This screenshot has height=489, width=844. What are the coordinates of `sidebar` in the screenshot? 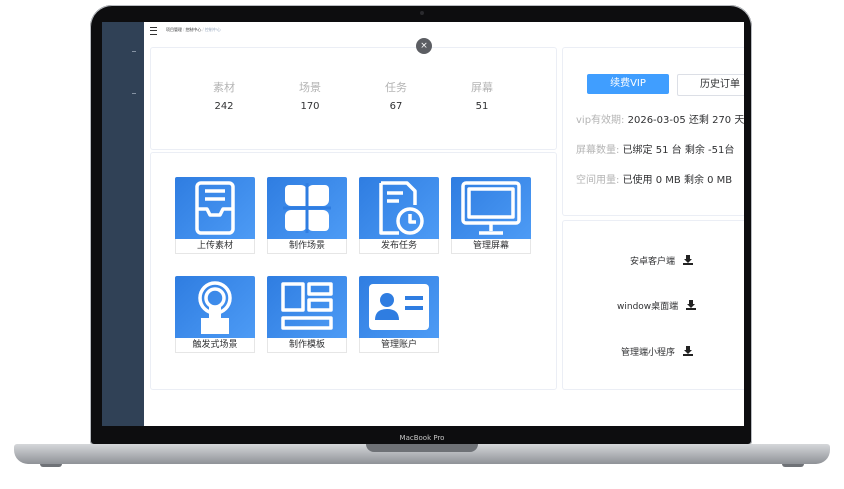 It's located at (123, 224).